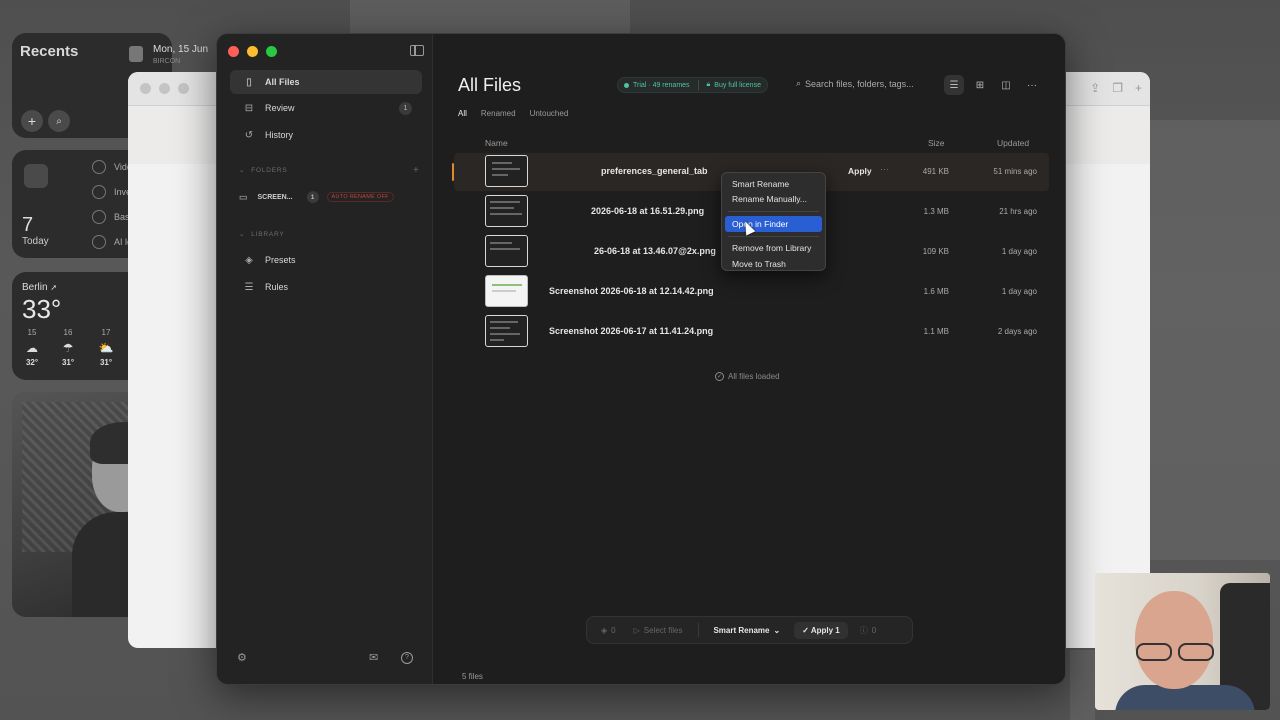 The width and height of the screenshot is (1280, 720). Describe the element at coordinates (935, 251) in the screenshot. I see `file-size: 109 KB` at that location.